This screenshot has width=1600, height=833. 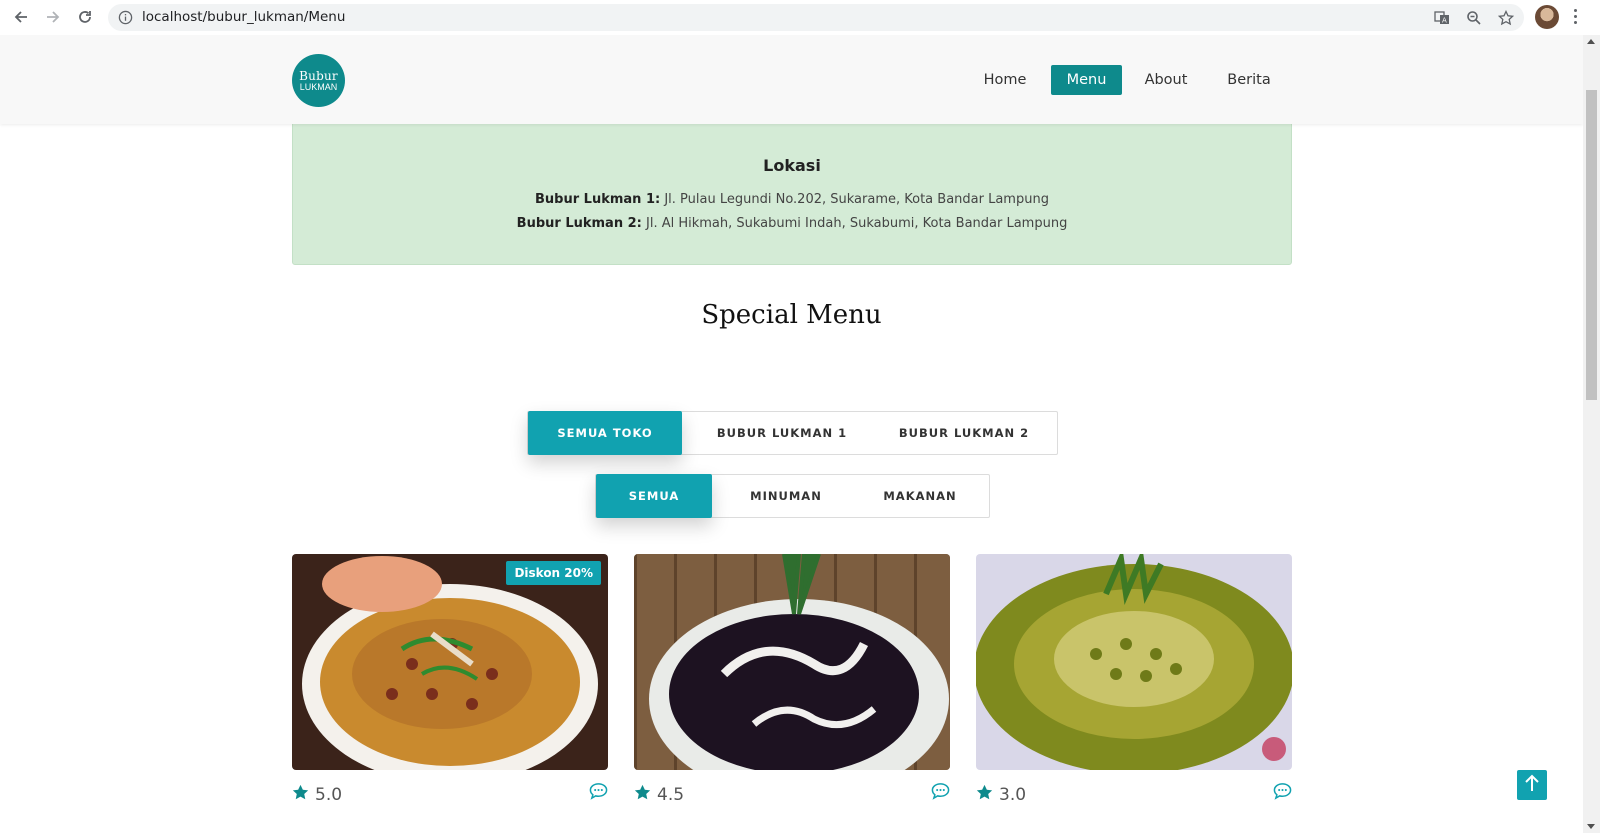 What do you see at coordinates (1591, 826) in the screenshot?
I see `scroll-down-icon` at bounding box center [1591, 826].